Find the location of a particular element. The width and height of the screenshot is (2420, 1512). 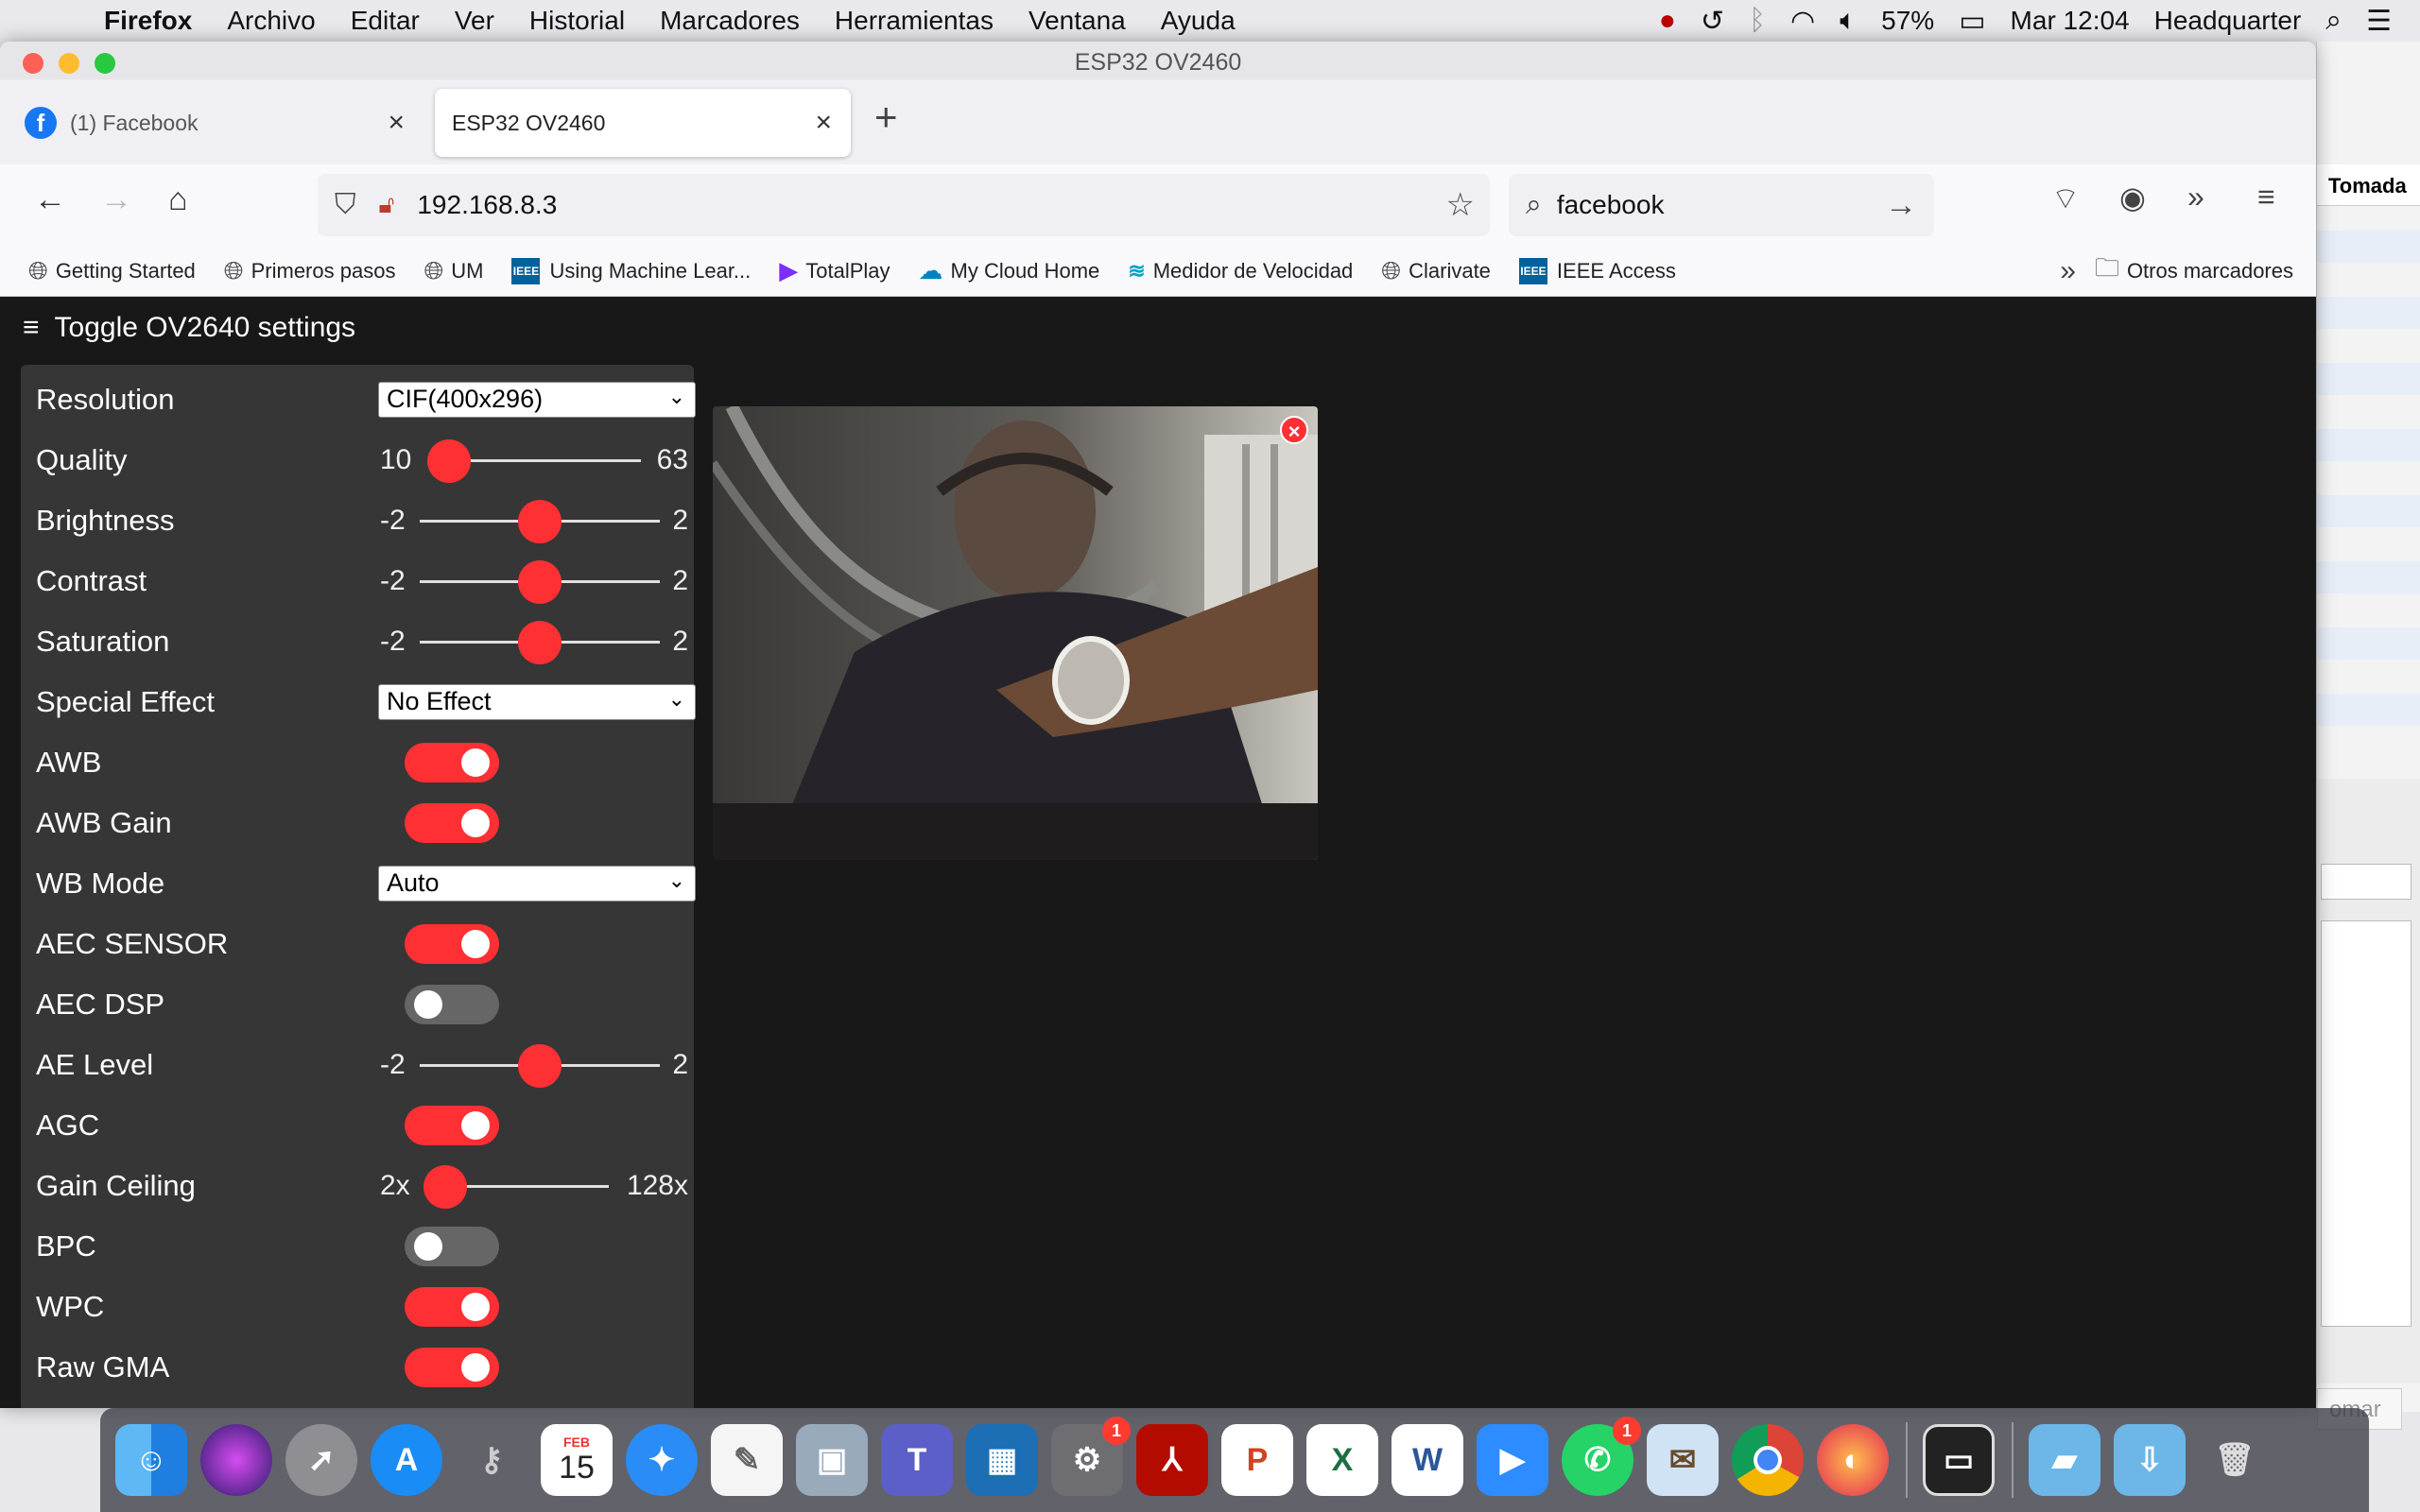

excel-icon: X is located at coordinates (1342, 1460).